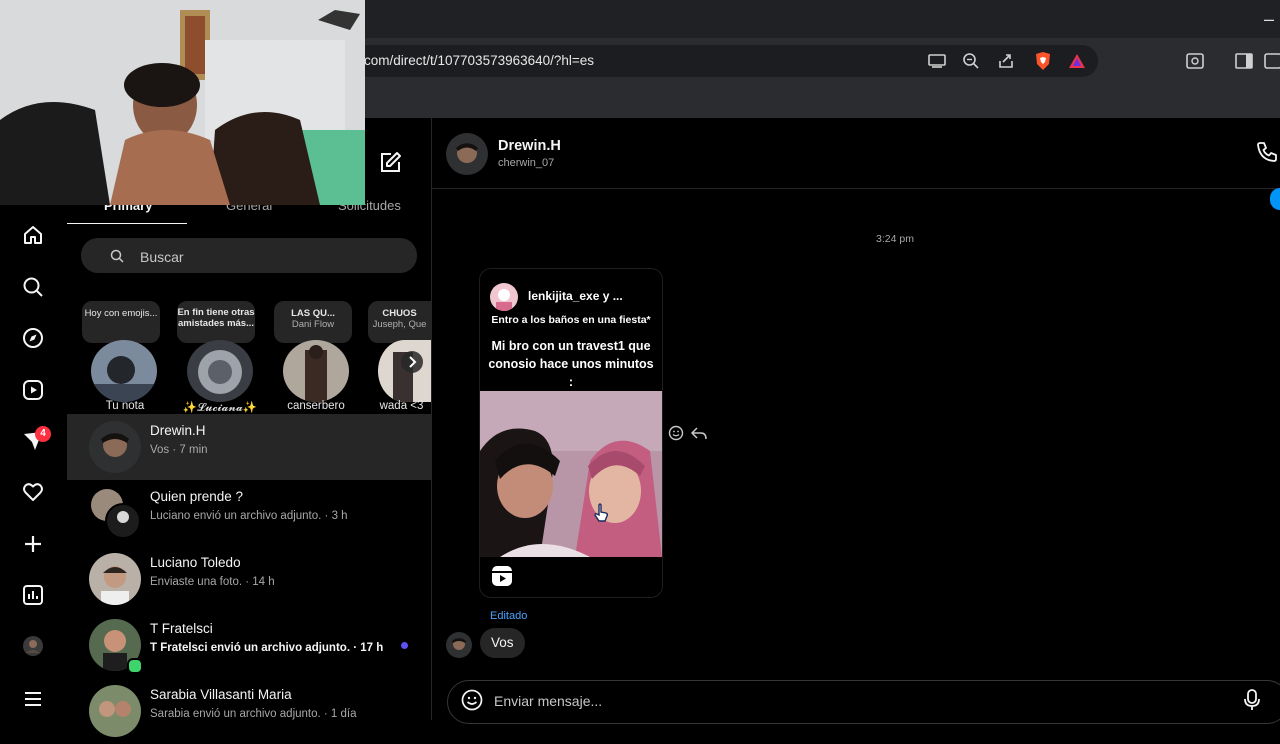 The height and width of the screenshot is (744, 1280). What do you see at coordinates (1269, 19) in the screenshot?
I see `window-minimize-button: –` at bounding box center [1269, 19].